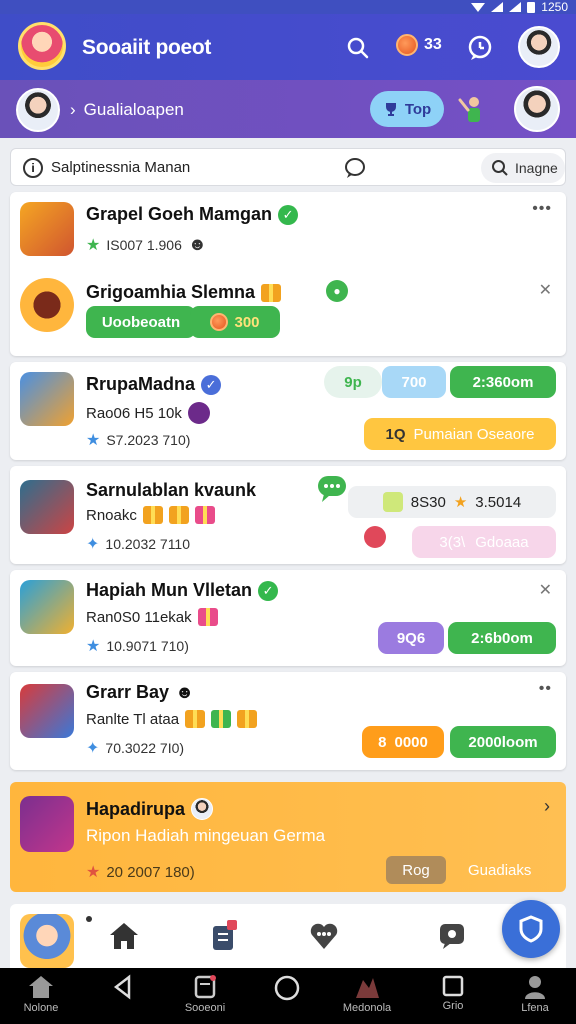 The height and width of the screenshot is (1024, 576). What do you see at coordinates (390, 109) in the screenshot?
I see `trophy-icon` at bounding box center [390, 109].